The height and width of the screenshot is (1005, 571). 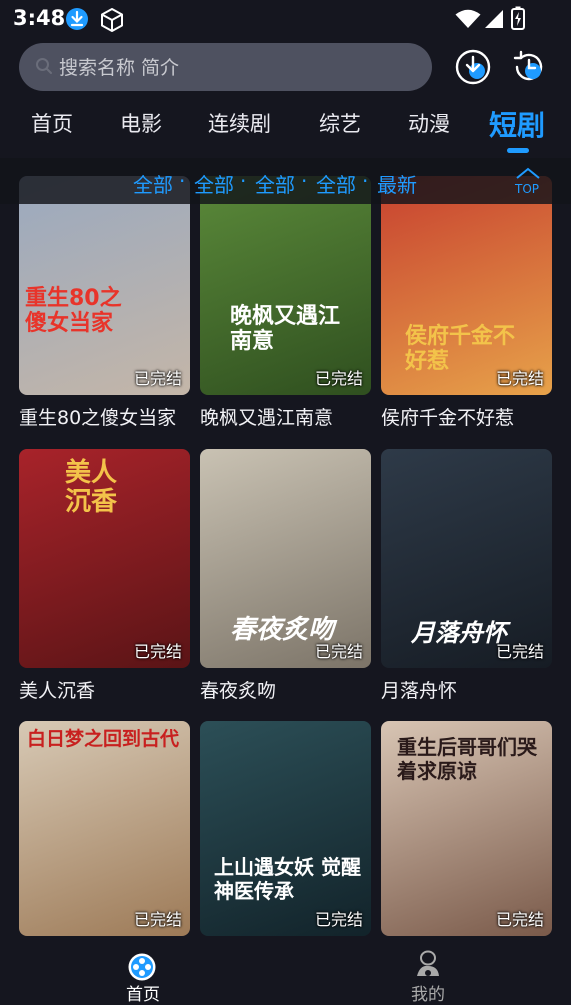 I want to click on drama-title: 美人沉香, so click(x=57, y=691).